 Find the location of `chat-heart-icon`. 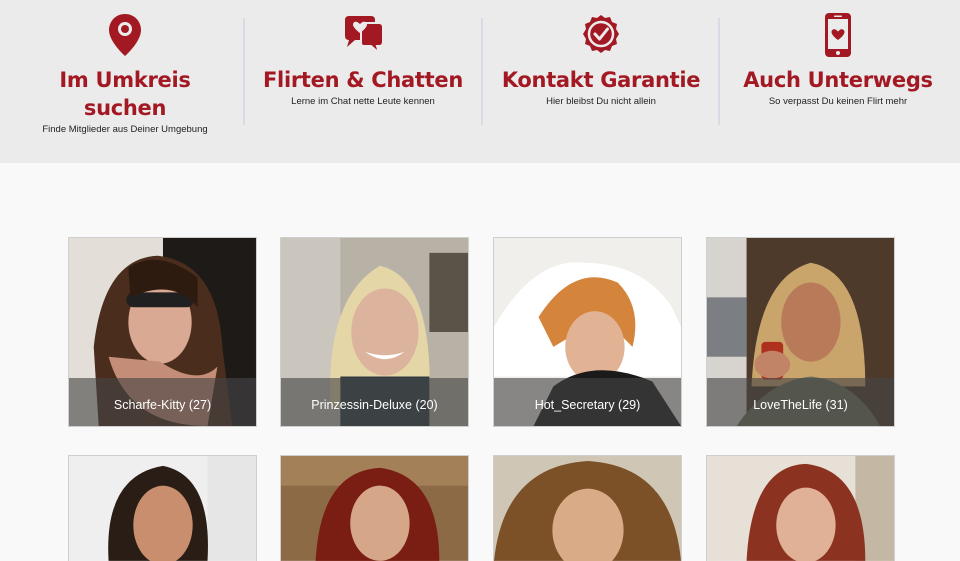

chat-heart-icon is located at coordinates (364, 36).